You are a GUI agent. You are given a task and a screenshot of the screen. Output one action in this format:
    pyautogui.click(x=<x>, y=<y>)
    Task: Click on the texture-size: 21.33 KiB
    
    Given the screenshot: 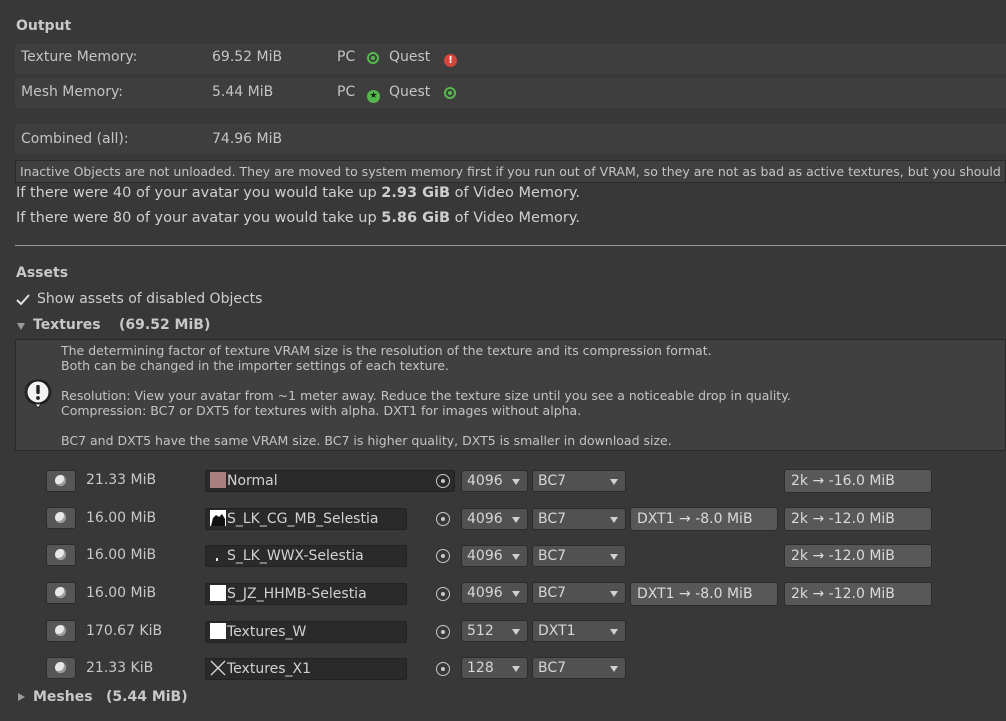 What is the action you would take?
    pyautogui.click(x=120, y=668)
    